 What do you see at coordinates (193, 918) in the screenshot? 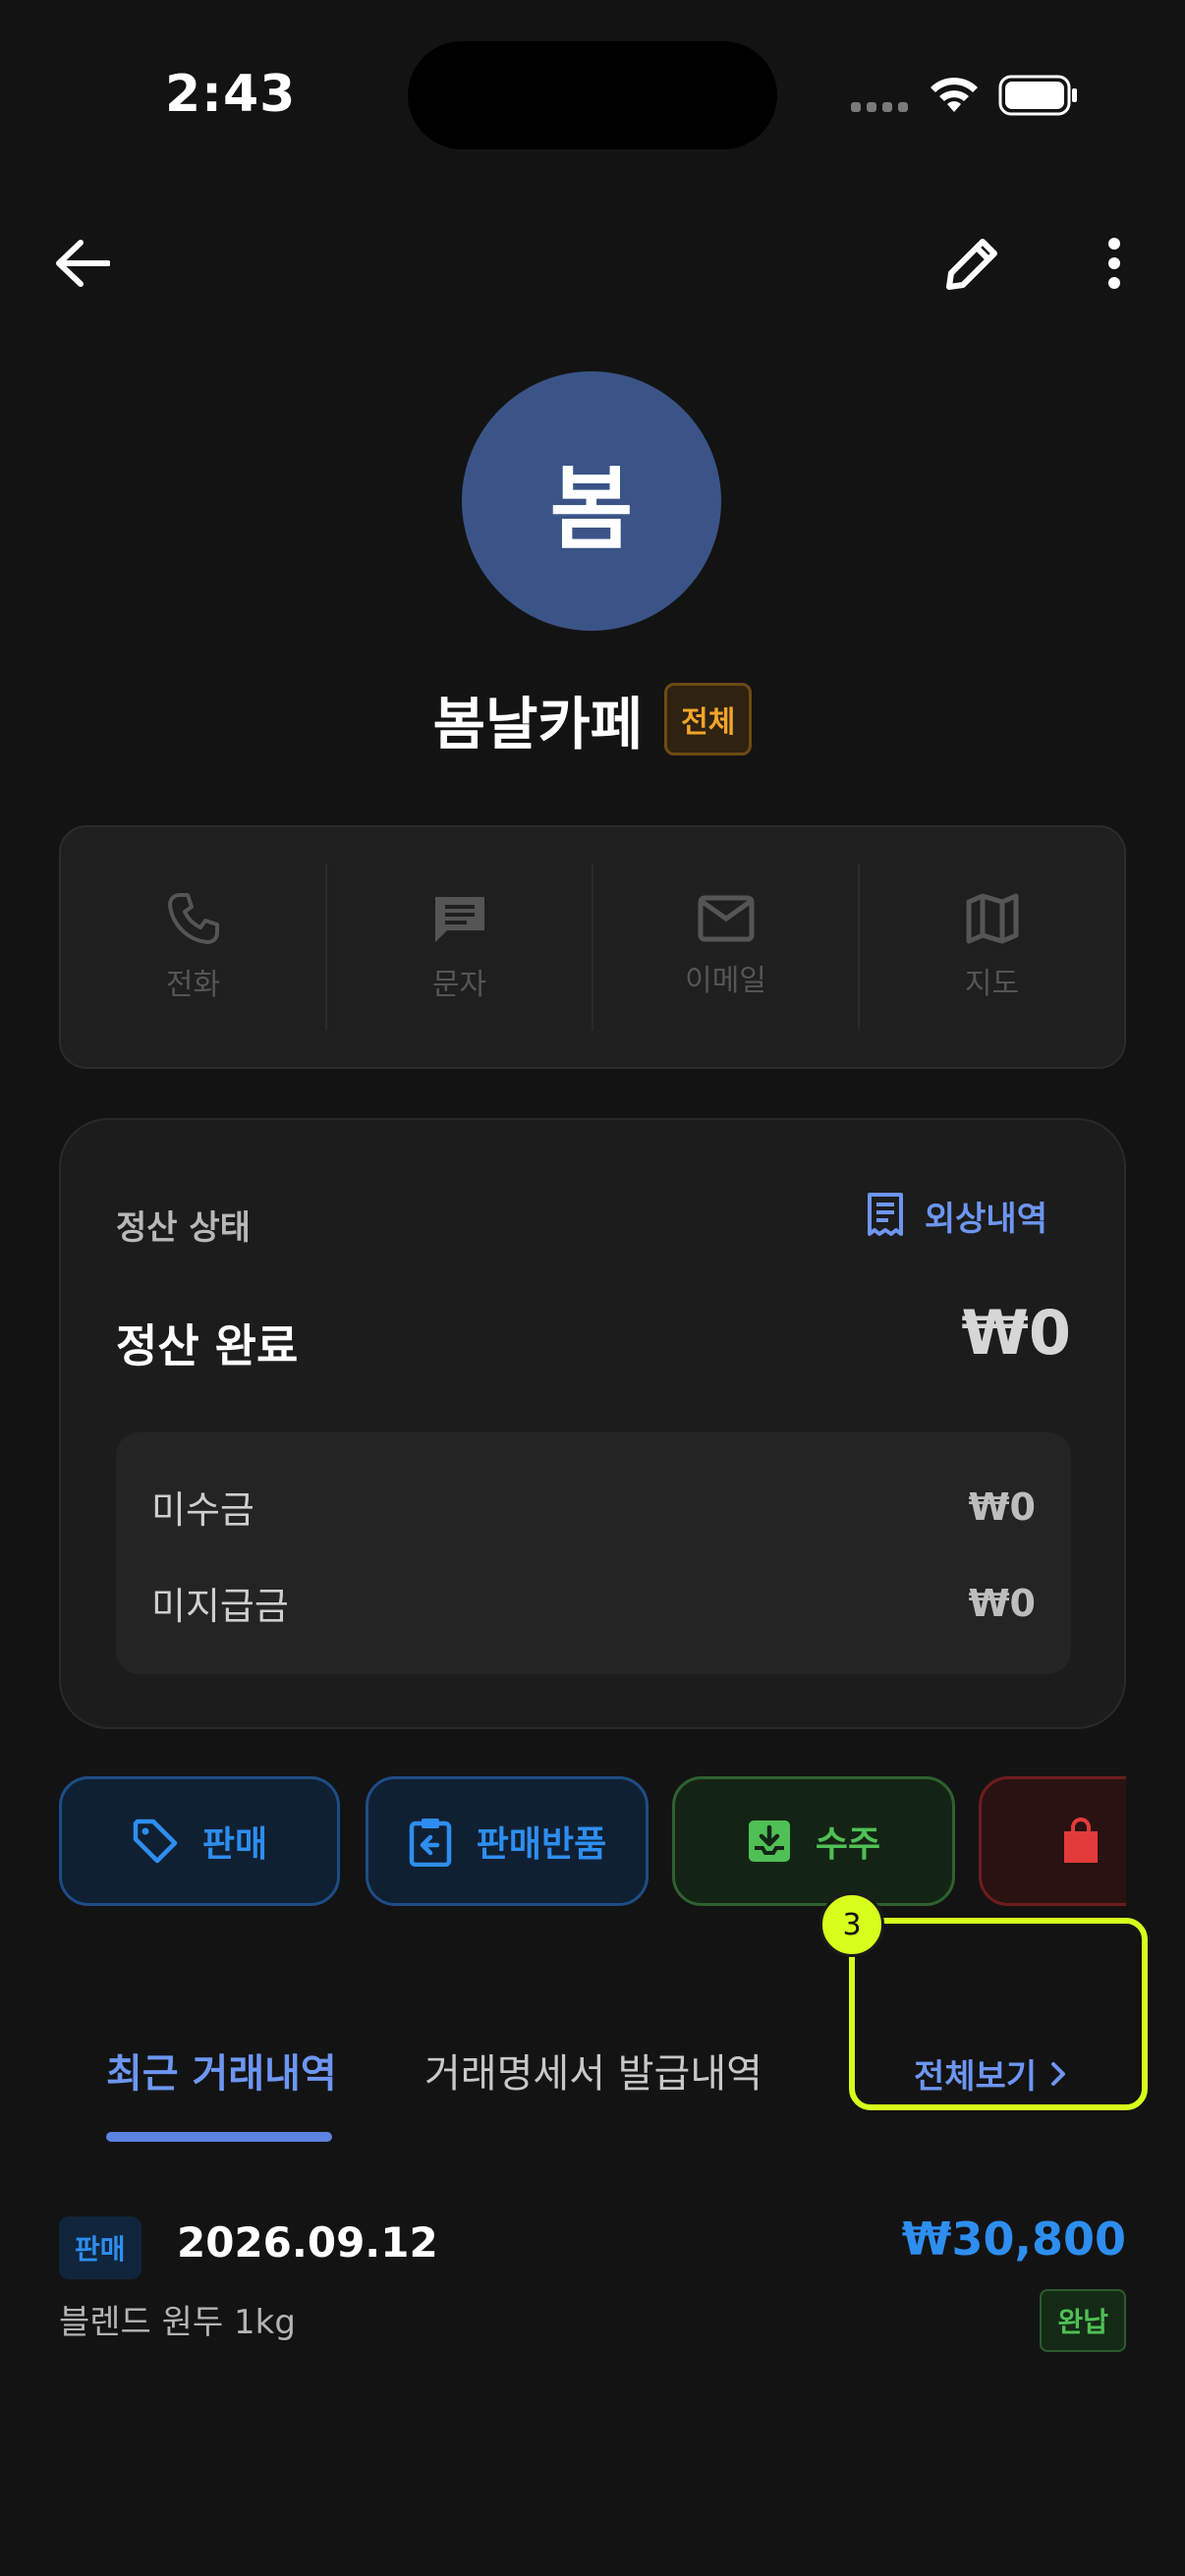
I see `phone-icon` at bounding box center [193, 918].